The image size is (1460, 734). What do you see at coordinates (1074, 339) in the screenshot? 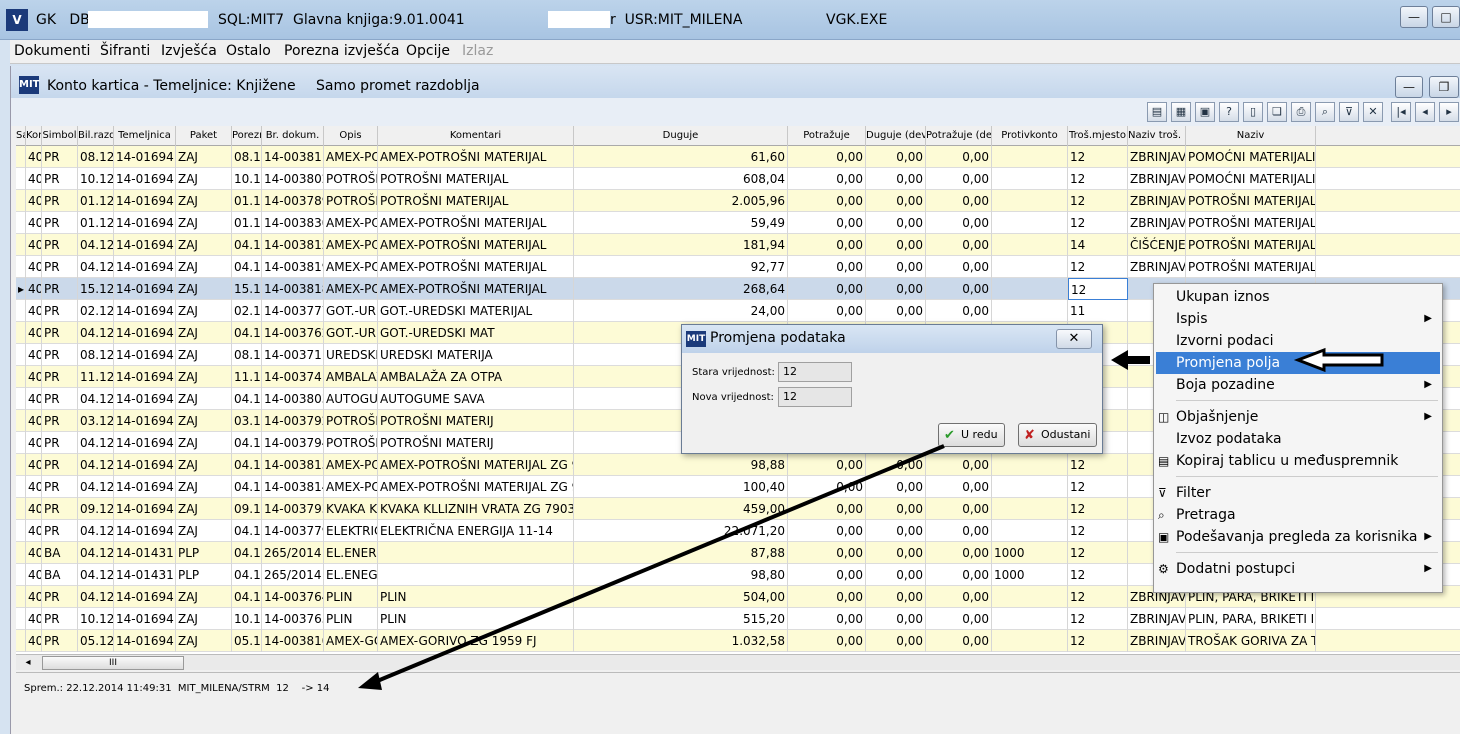
I see `dialog-close-button: ✕` at bounding box center [1074, 339].